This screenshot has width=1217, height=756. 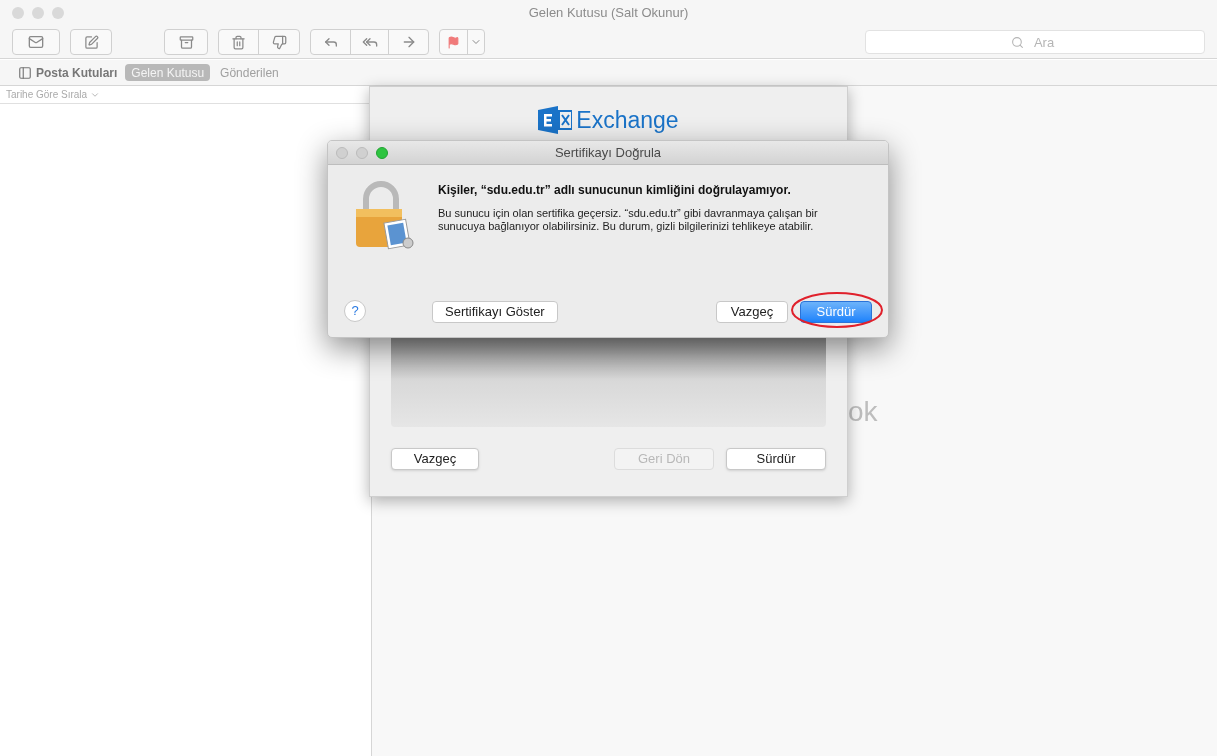 I want to click on thumbs-down-icon, so click(x=279, y=42).